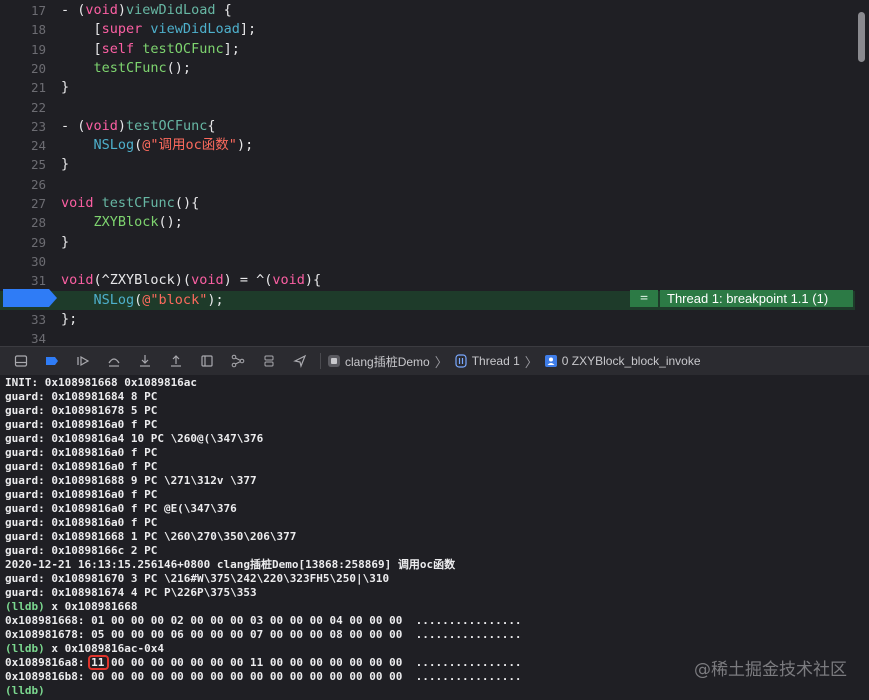  What do you see at coordinates (30, 298) in the screenshot?
I see `breakpoint-indicator` at bounding box center [30, 298].